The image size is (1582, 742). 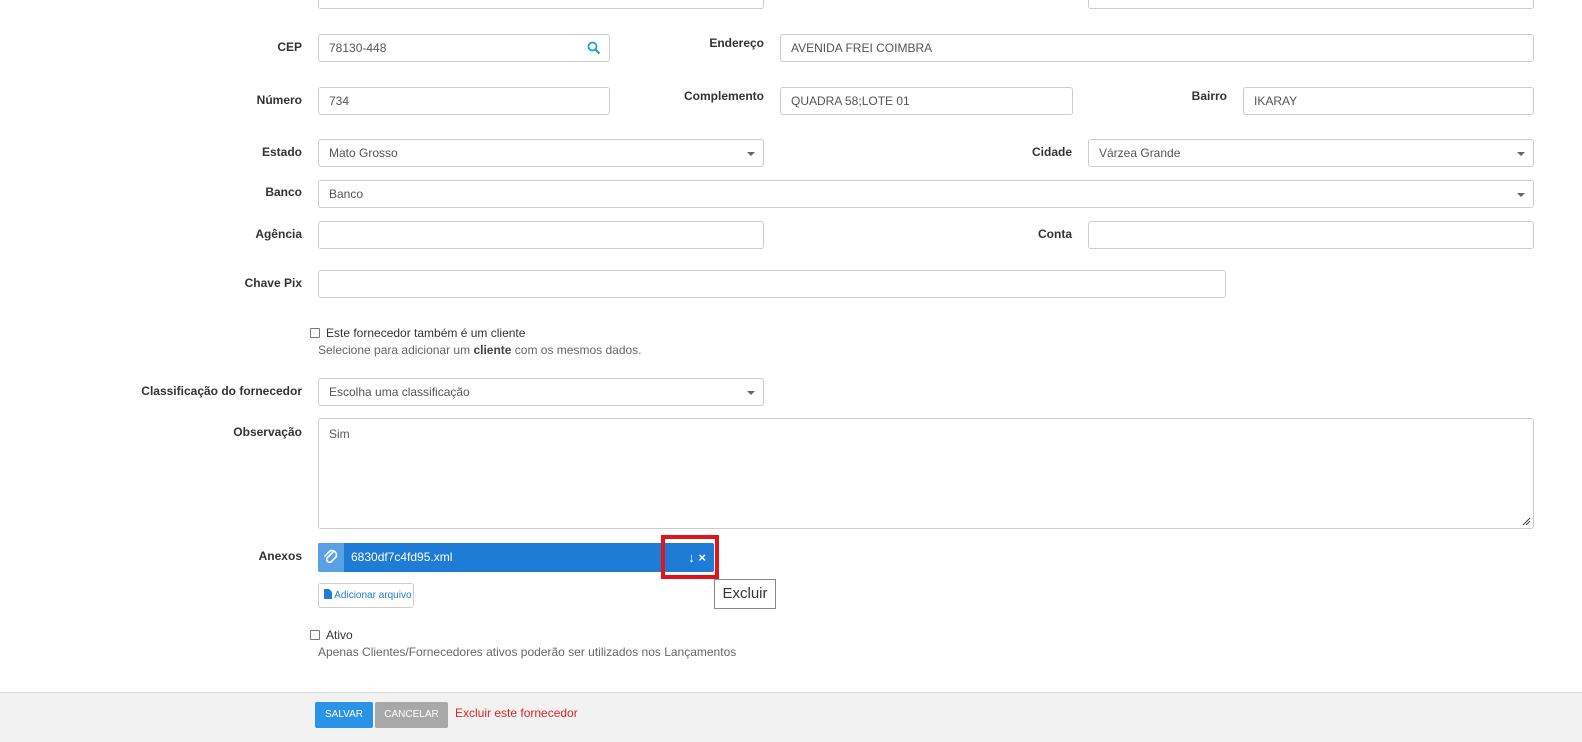 What do you see at coordinates (346, 194) in the screenshot?
I see `banco-value: Banco` at bounding box center [346, 194].